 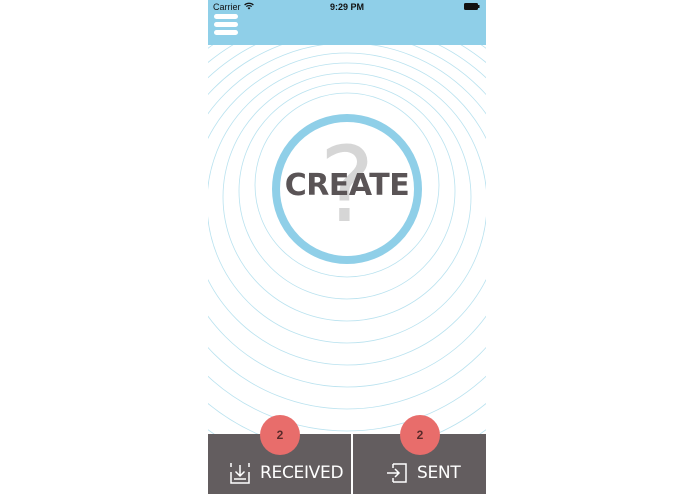 What do you see at coordinates (347, 22) in the screenshot?
I see `header-bar: Carrier 9:29 PM` at bounding box center [347, 22].